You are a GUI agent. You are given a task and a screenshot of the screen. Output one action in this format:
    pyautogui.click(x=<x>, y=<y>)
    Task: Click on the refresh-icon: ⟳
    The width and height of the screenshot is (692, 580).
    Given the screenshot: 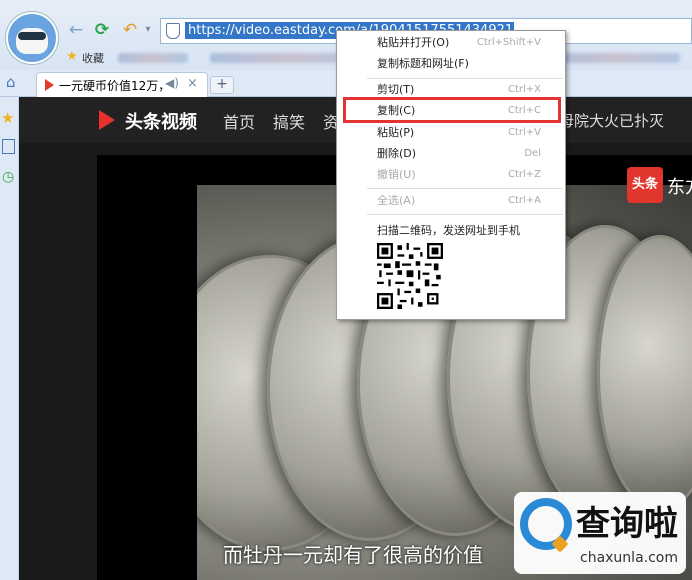 What is the action you would take?
    pyautogui.click(x=102, y=30)
    